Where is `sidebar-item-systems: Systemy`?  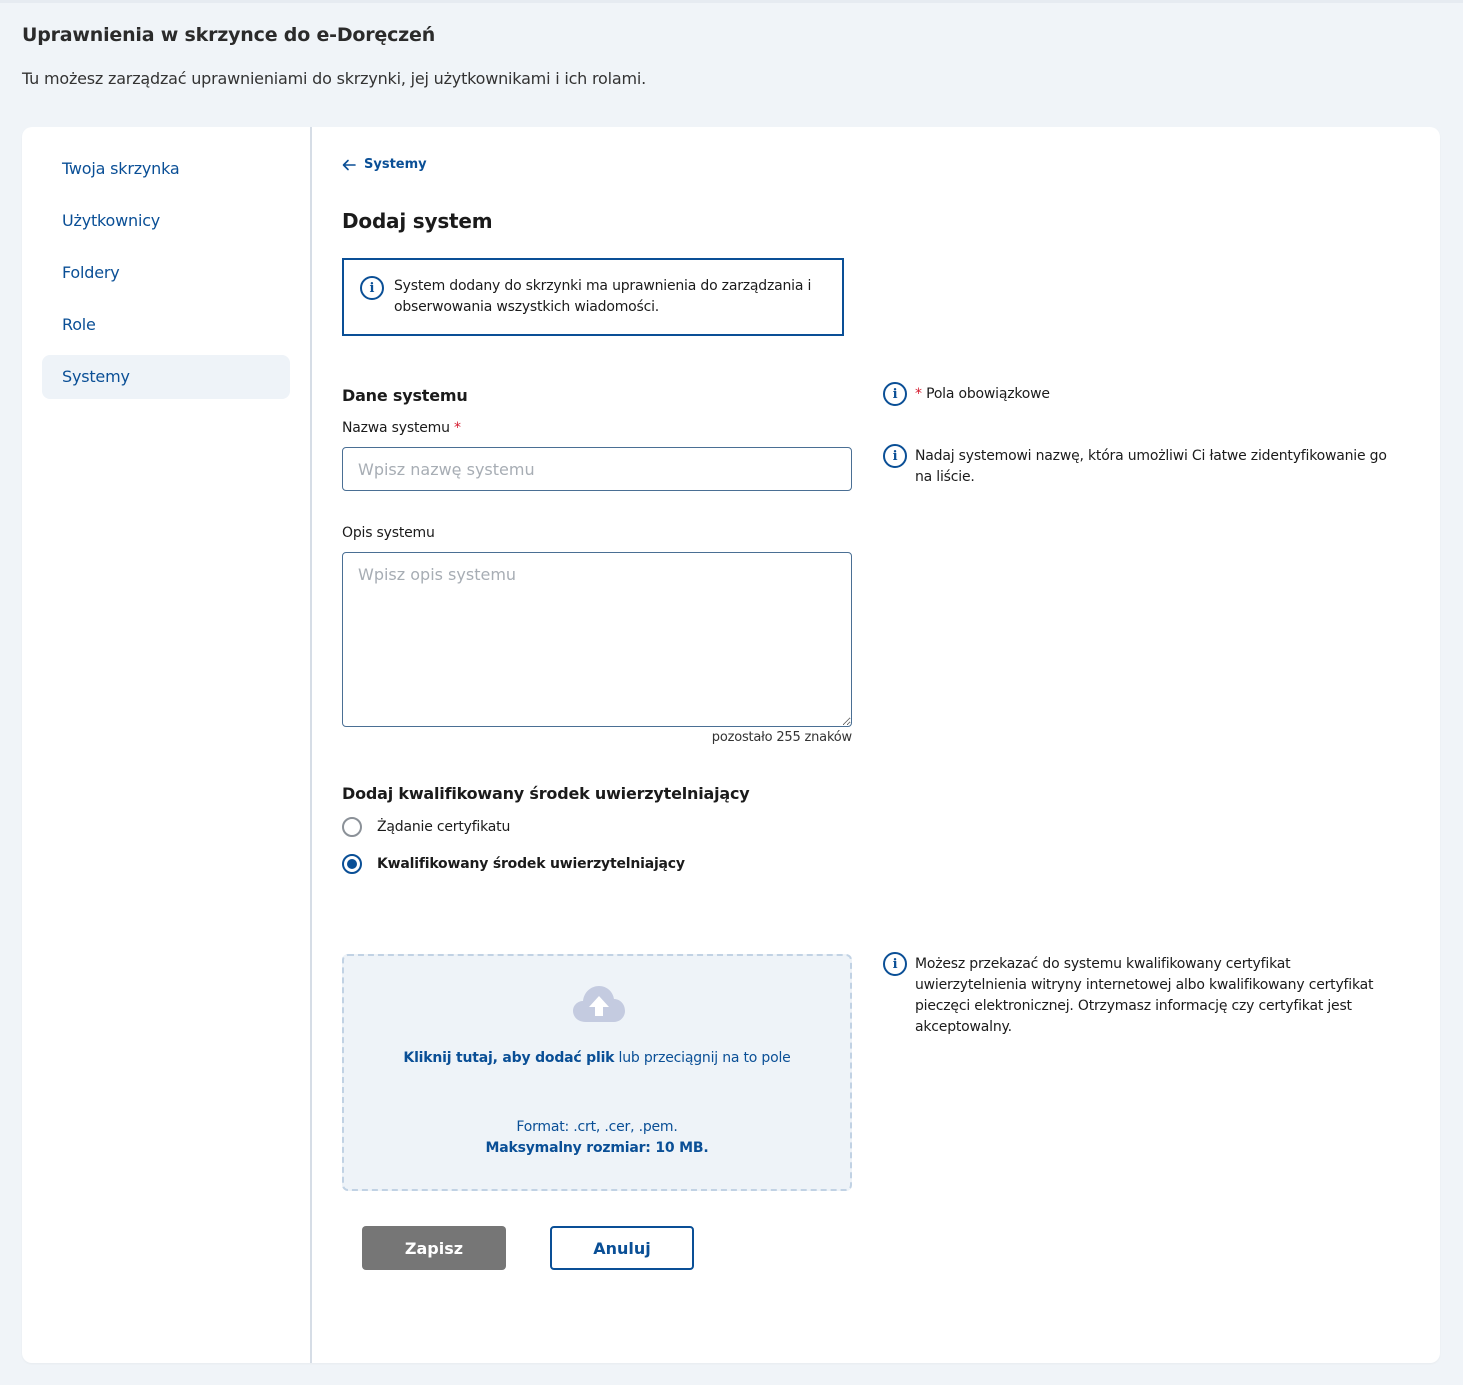 sidebar-item-systems: Systemy is located at coordinates (166, 377).